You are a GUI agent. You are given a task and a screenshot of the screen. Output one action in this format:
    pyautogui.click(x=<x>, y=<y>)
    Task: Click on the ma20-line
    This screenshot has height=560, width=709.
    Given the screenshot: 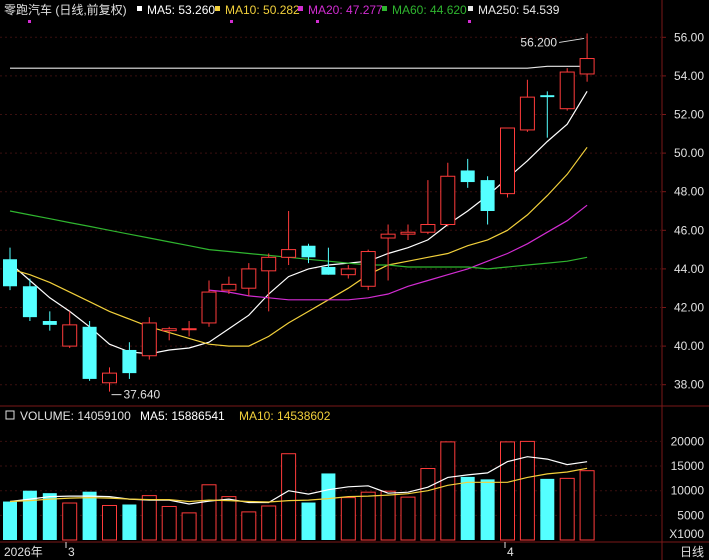 What is the action you would take?
    pyautogui.click(x=398, y=252)
    